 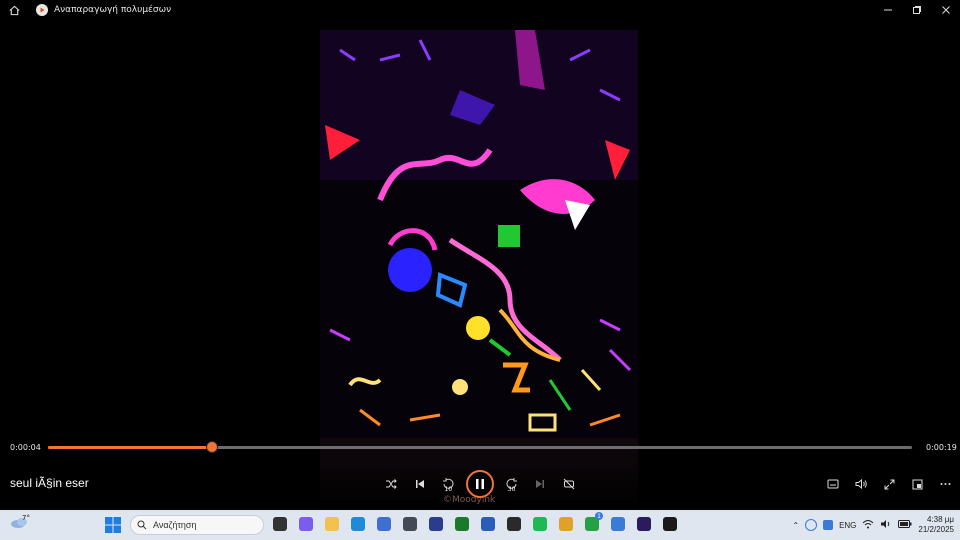 I want to click on taskbar-app-task-view, so click(x=280, y=524).